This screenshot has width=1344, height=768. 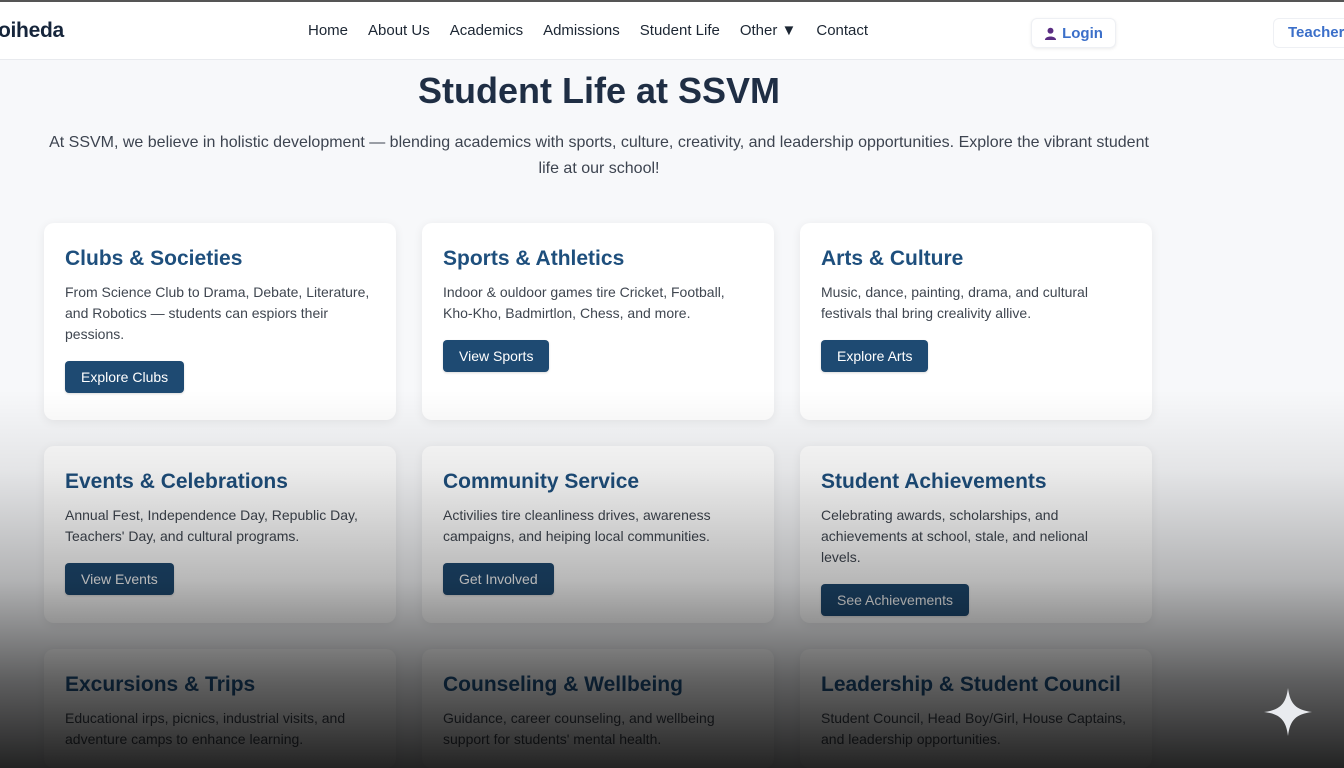 What do you see at coordinates (125, 377) in the screenshot?
I see `explore-clubs-button: Explore Clubs` at bounding box center [125, 377].